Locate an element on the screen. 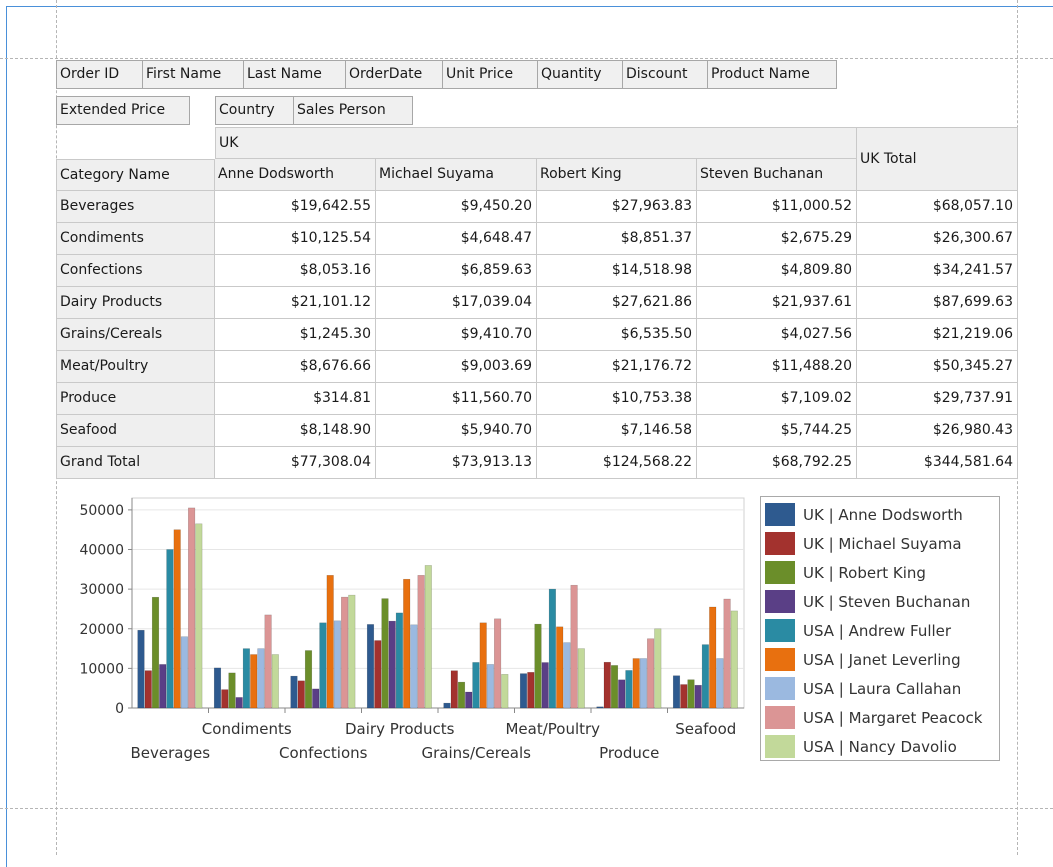 This screenshot has height=867, width=1053. data-cell: $11,488.20 is located at coordinates (777, 367).